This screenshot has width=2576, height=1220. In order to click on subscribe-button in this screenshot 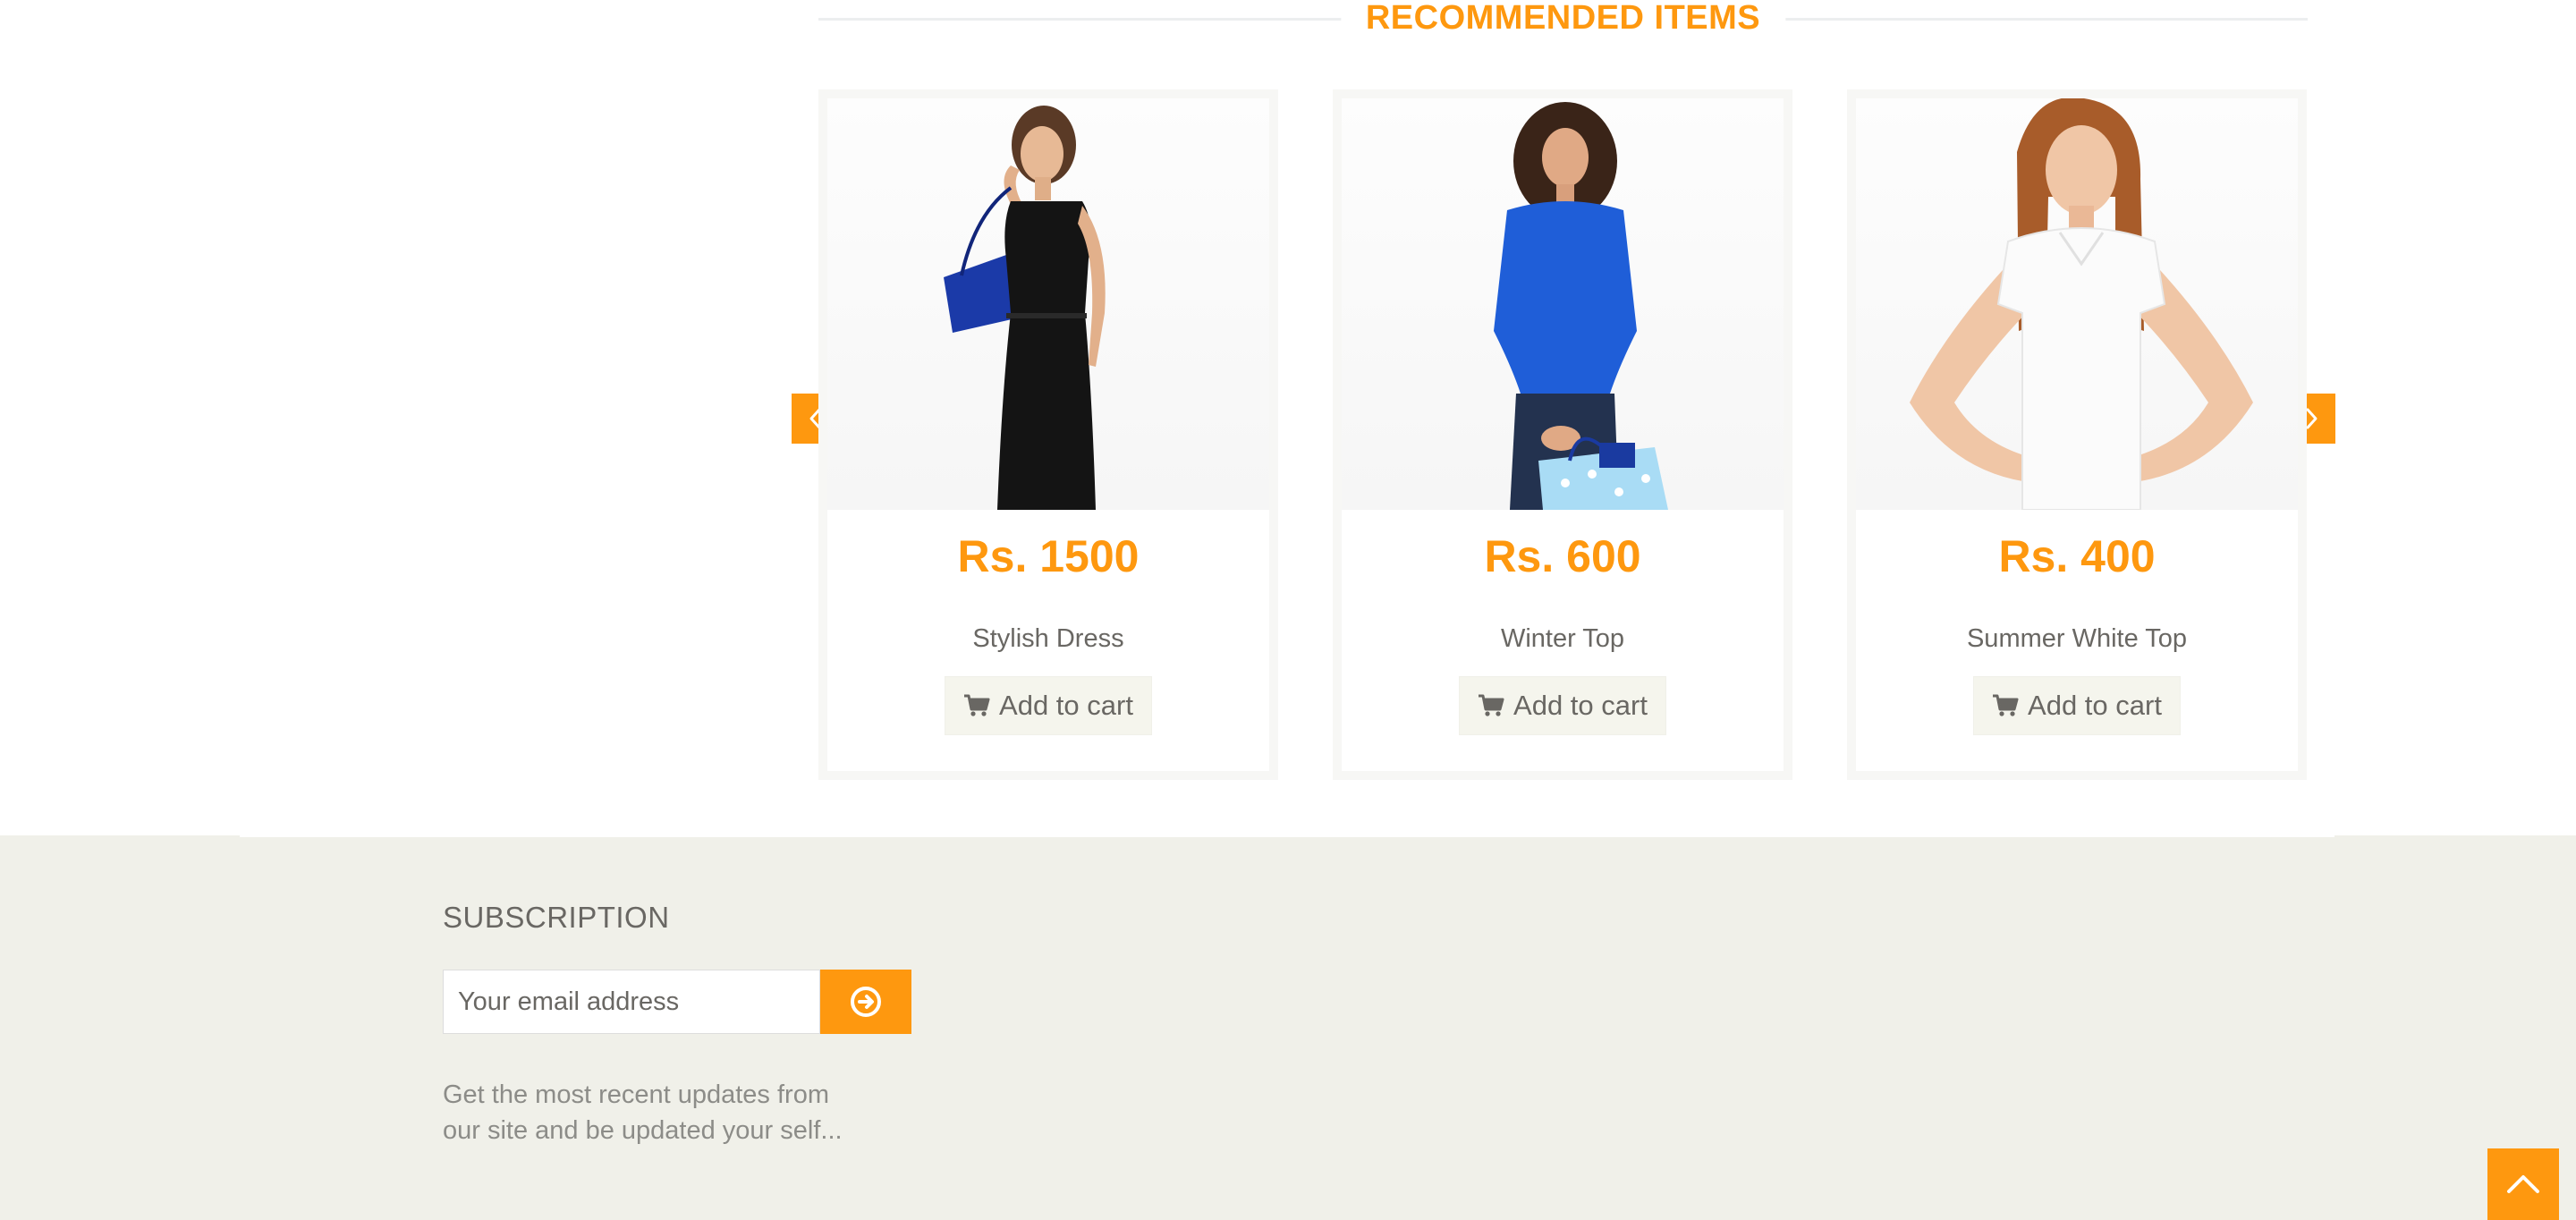, I will do `click(865, 1002)`.